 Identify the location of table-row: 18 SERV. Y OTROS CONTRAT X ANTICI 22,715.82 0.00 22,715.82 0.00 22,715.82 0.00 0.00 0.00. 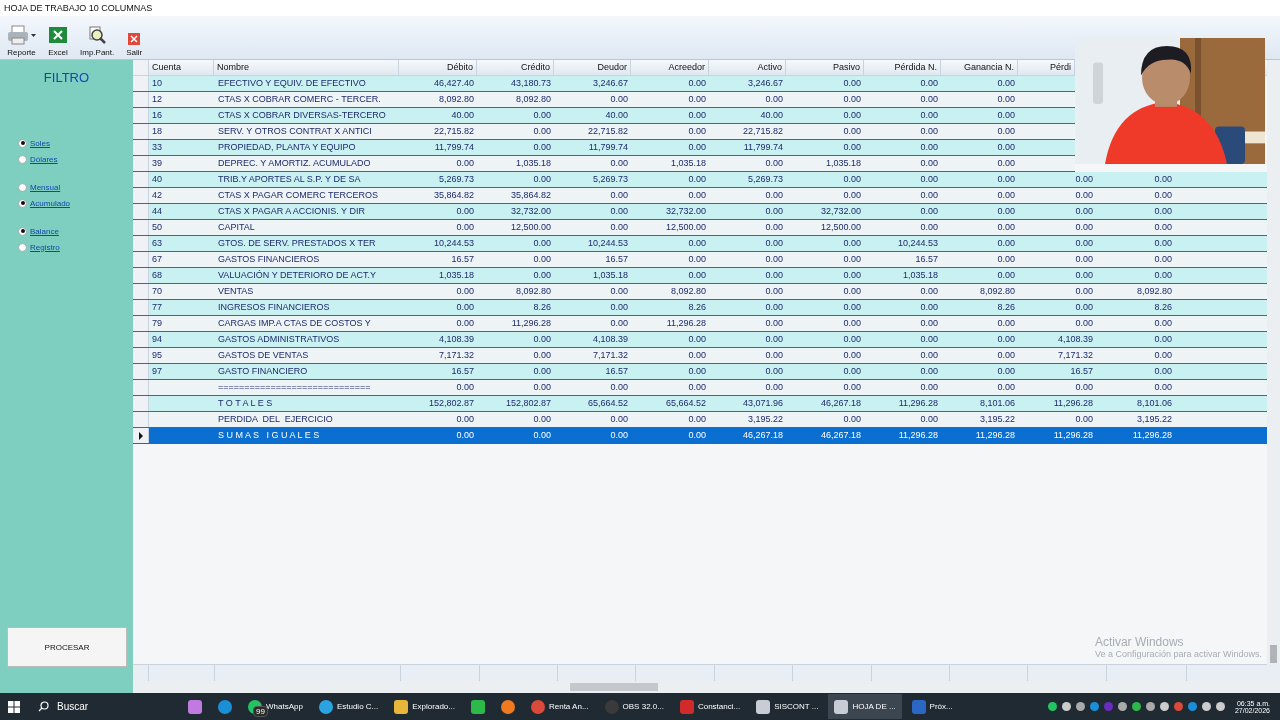
(604, 132).